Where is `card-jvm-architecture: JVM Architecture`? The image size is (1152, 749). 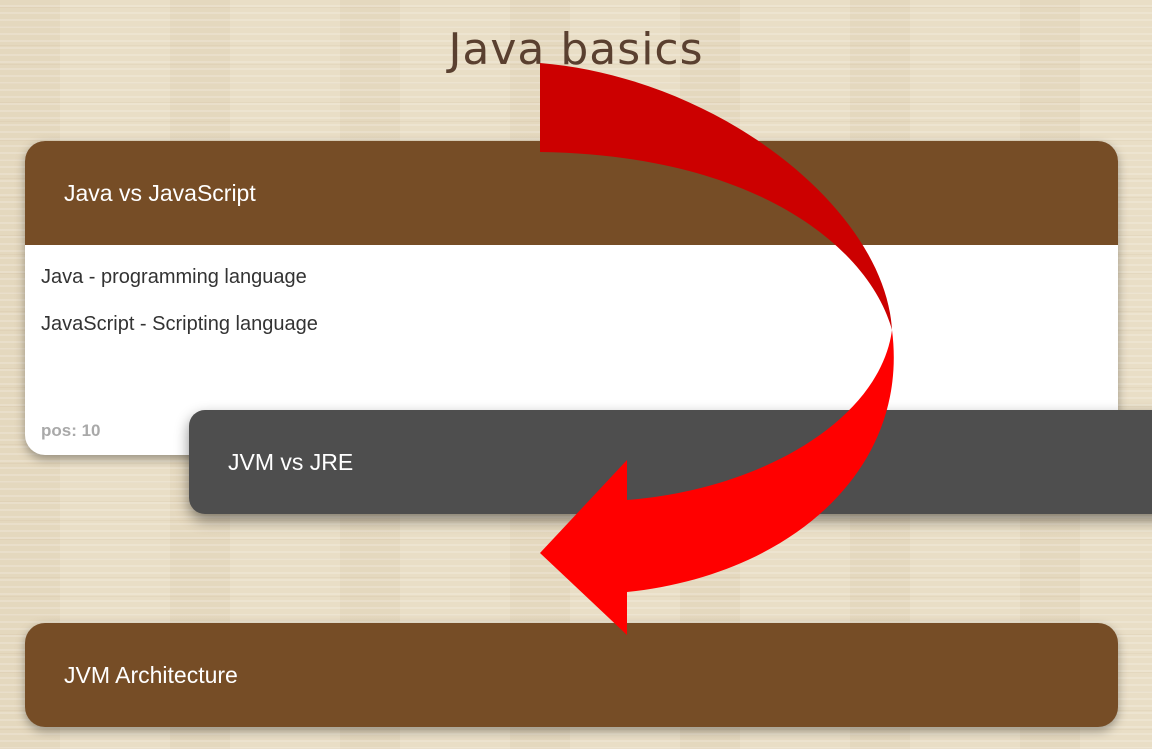 card-jvm-architecture: JVM Architecture is located at coordinates (571, 675).